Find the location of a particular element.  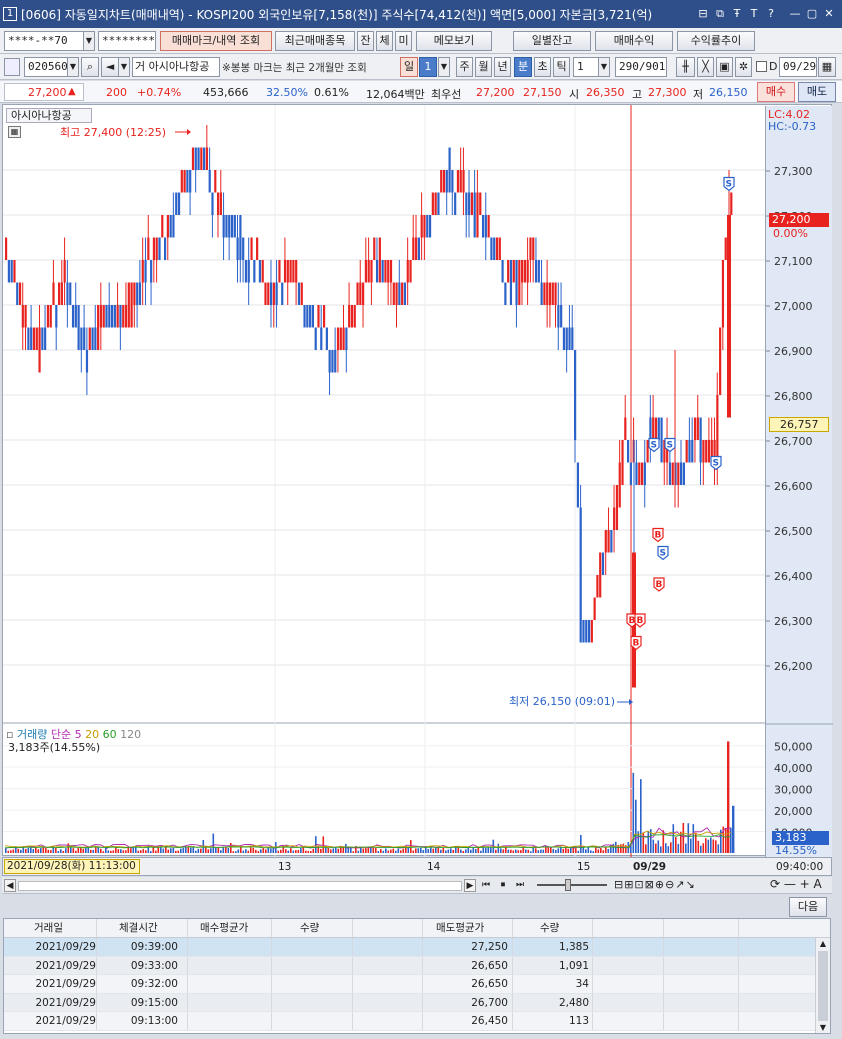

memo-button: 메모보기 is located at coordinates (454, 41).